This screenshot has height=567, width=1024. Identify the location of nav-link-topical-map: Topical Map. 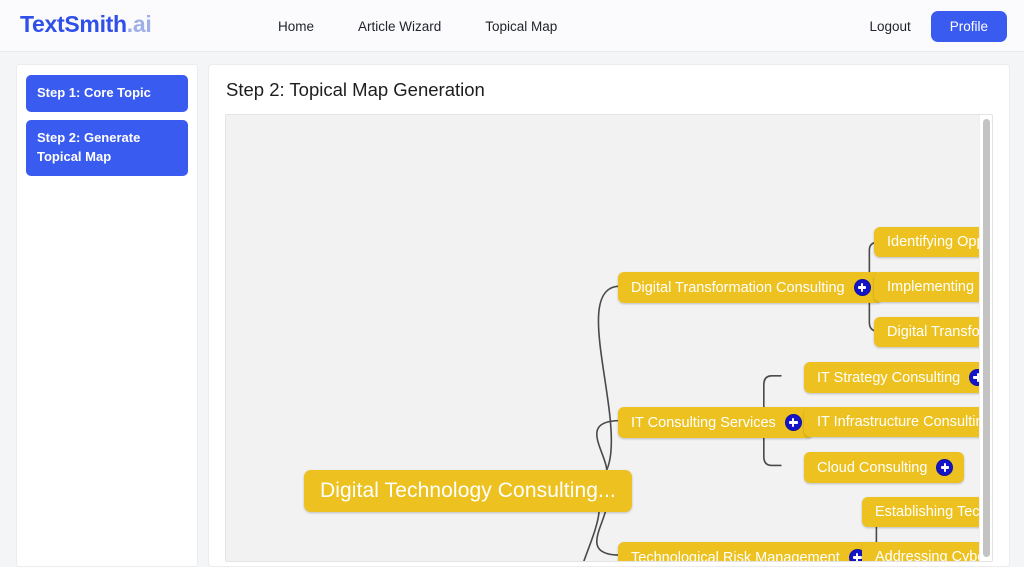
(521, 26).